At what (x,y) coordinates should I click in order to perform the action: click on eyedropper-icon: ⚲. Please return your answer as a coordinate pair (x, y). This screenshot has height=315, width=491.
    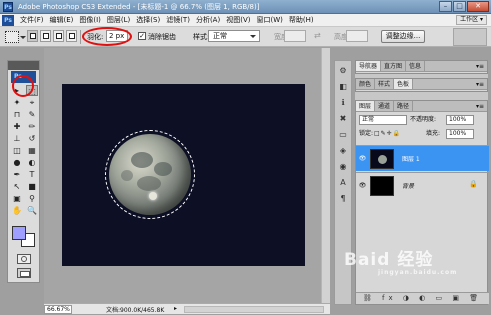
    Looking at the image, I should click on (32, 198).